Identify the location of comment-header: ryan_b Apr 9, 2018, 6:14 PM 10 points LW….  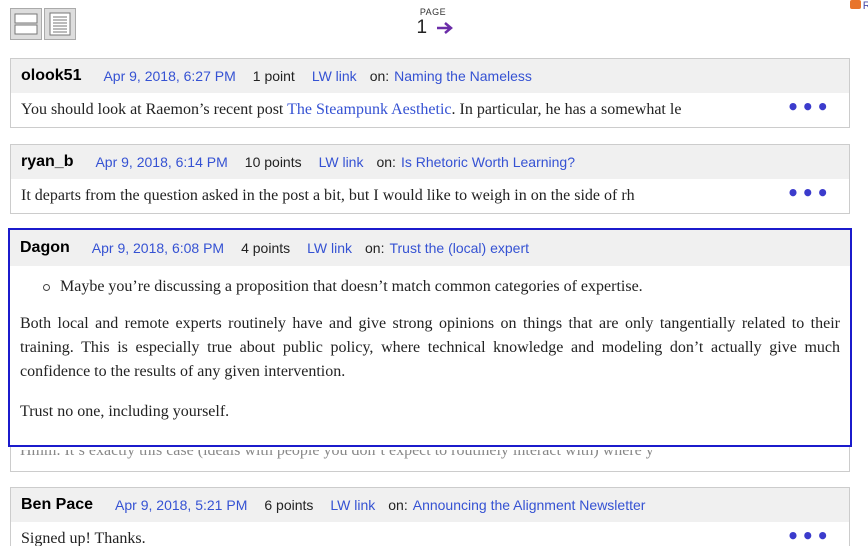
(430, 162).